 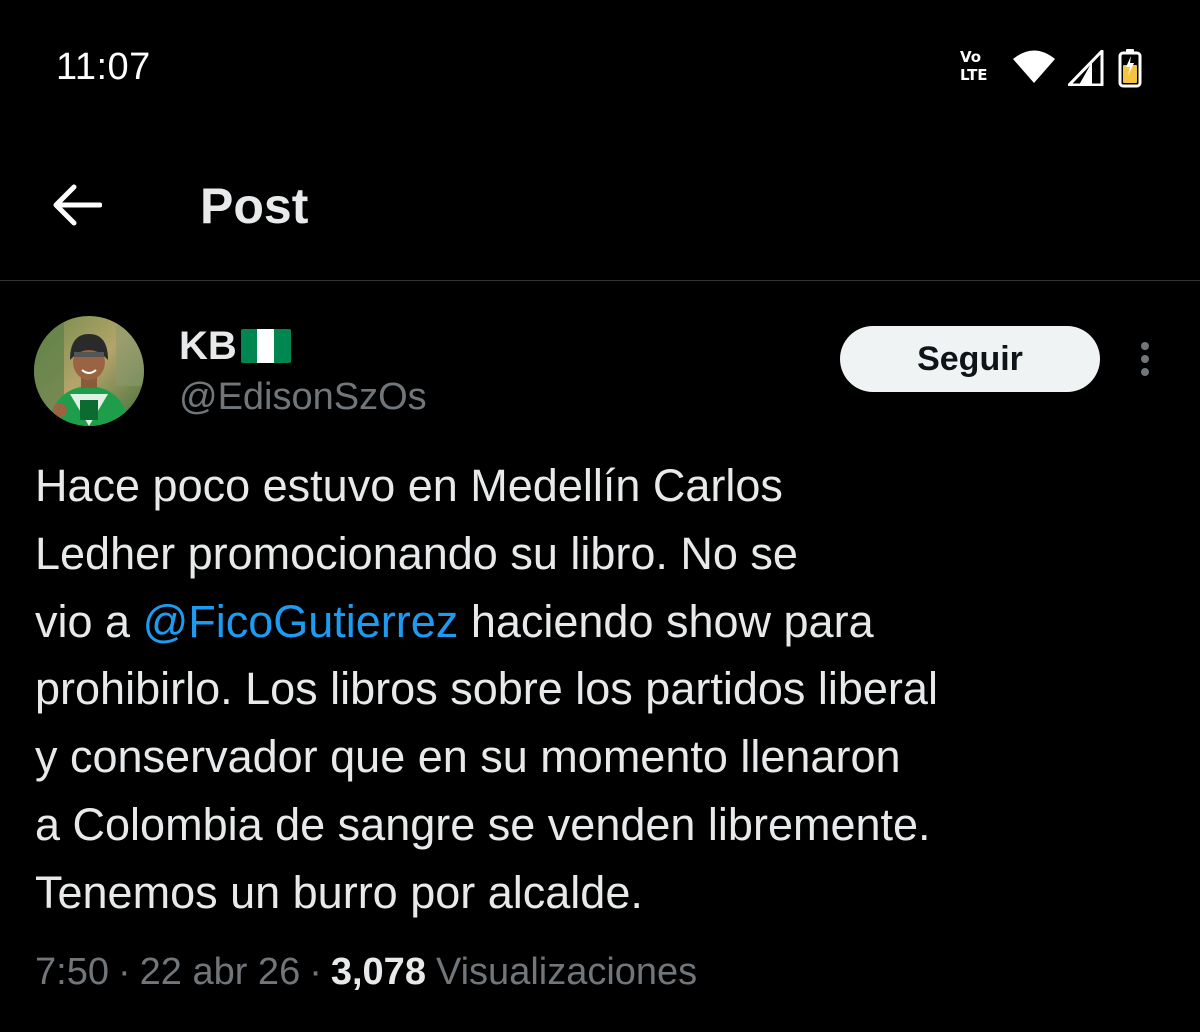 What do you see at coordinates (974, 75) in the screenshot?
I see `volte-label-bottom: LTE` at bounding box center [974, 75].